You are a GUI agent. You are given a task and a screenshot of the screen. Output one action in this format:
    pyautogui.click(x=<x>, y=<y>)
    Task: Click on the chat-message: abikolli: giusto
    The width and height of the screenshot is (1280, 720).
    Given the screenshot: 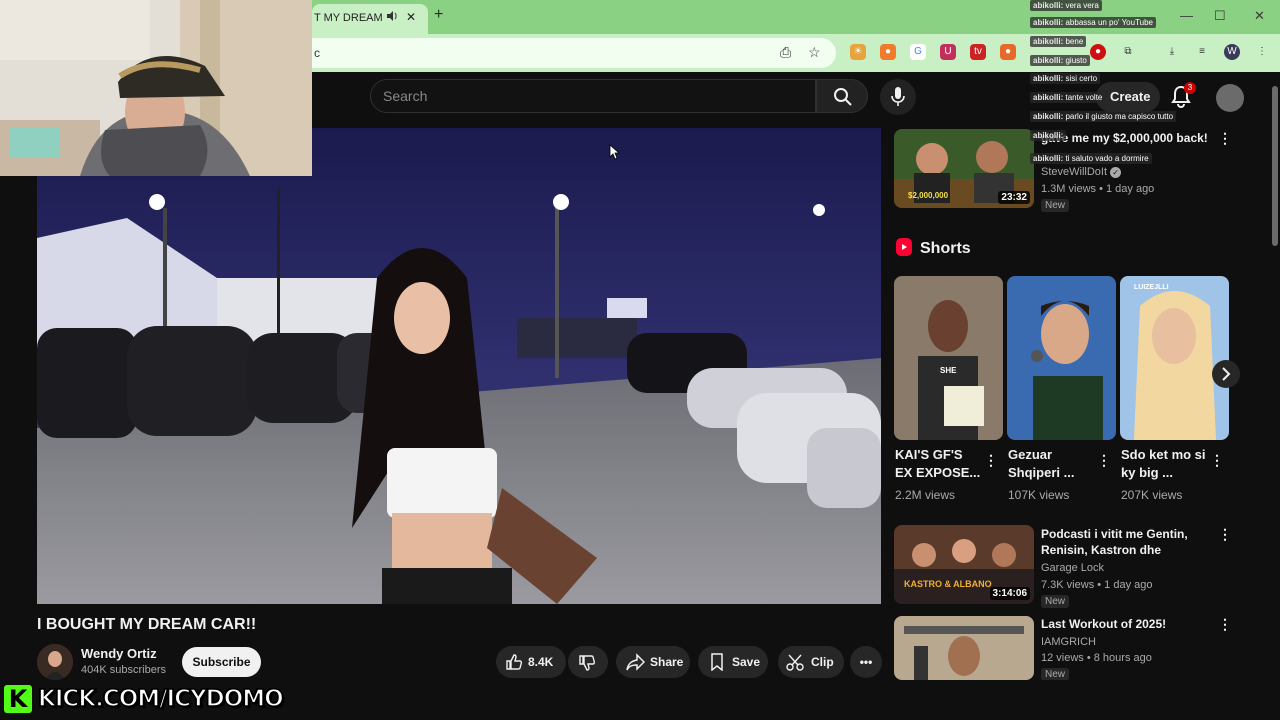 What is the action you would take?
    pyautogui.click(x=1060, y=60)
    